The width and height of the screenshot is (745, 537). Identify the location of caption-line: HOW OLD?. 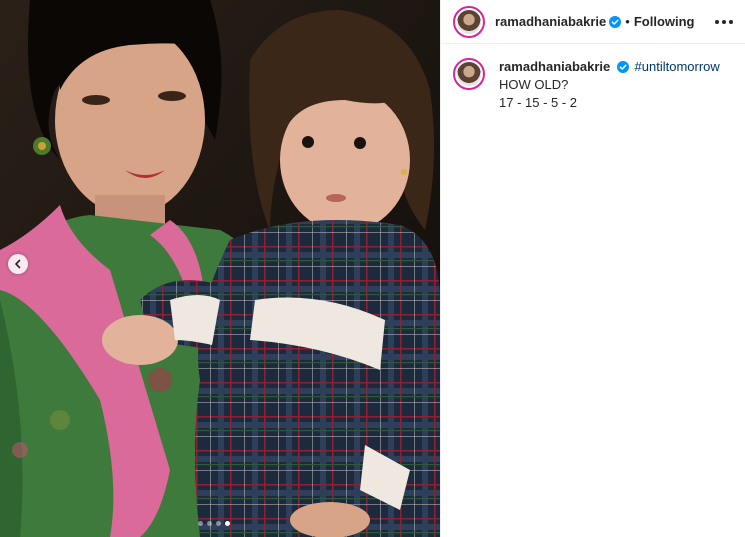
(534, 84).